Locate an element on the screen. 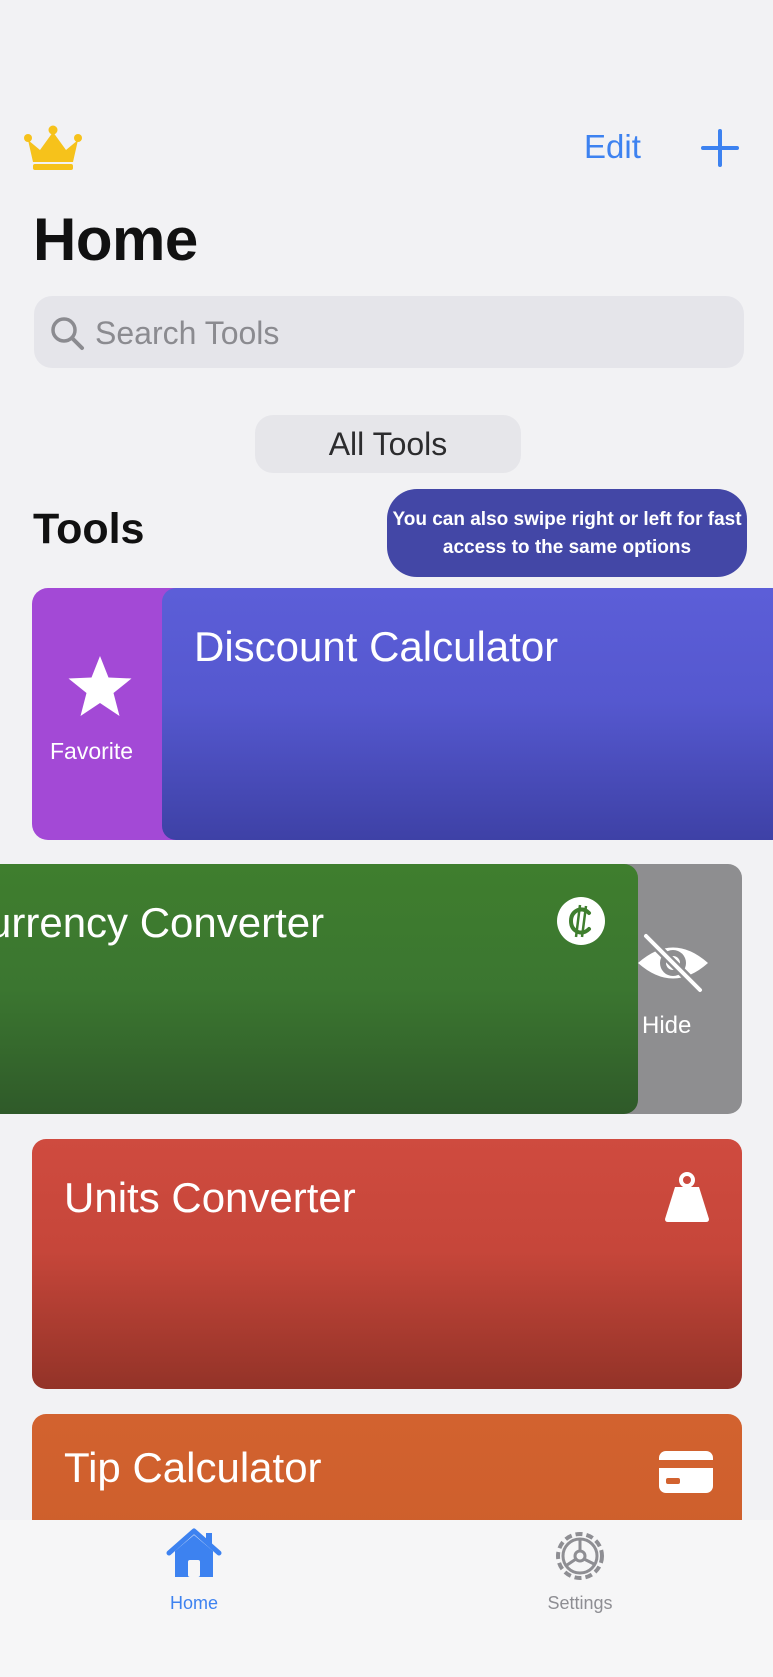 The image size is (773, 1677). favorite-swipe-action is located at coordinates (107, 714).